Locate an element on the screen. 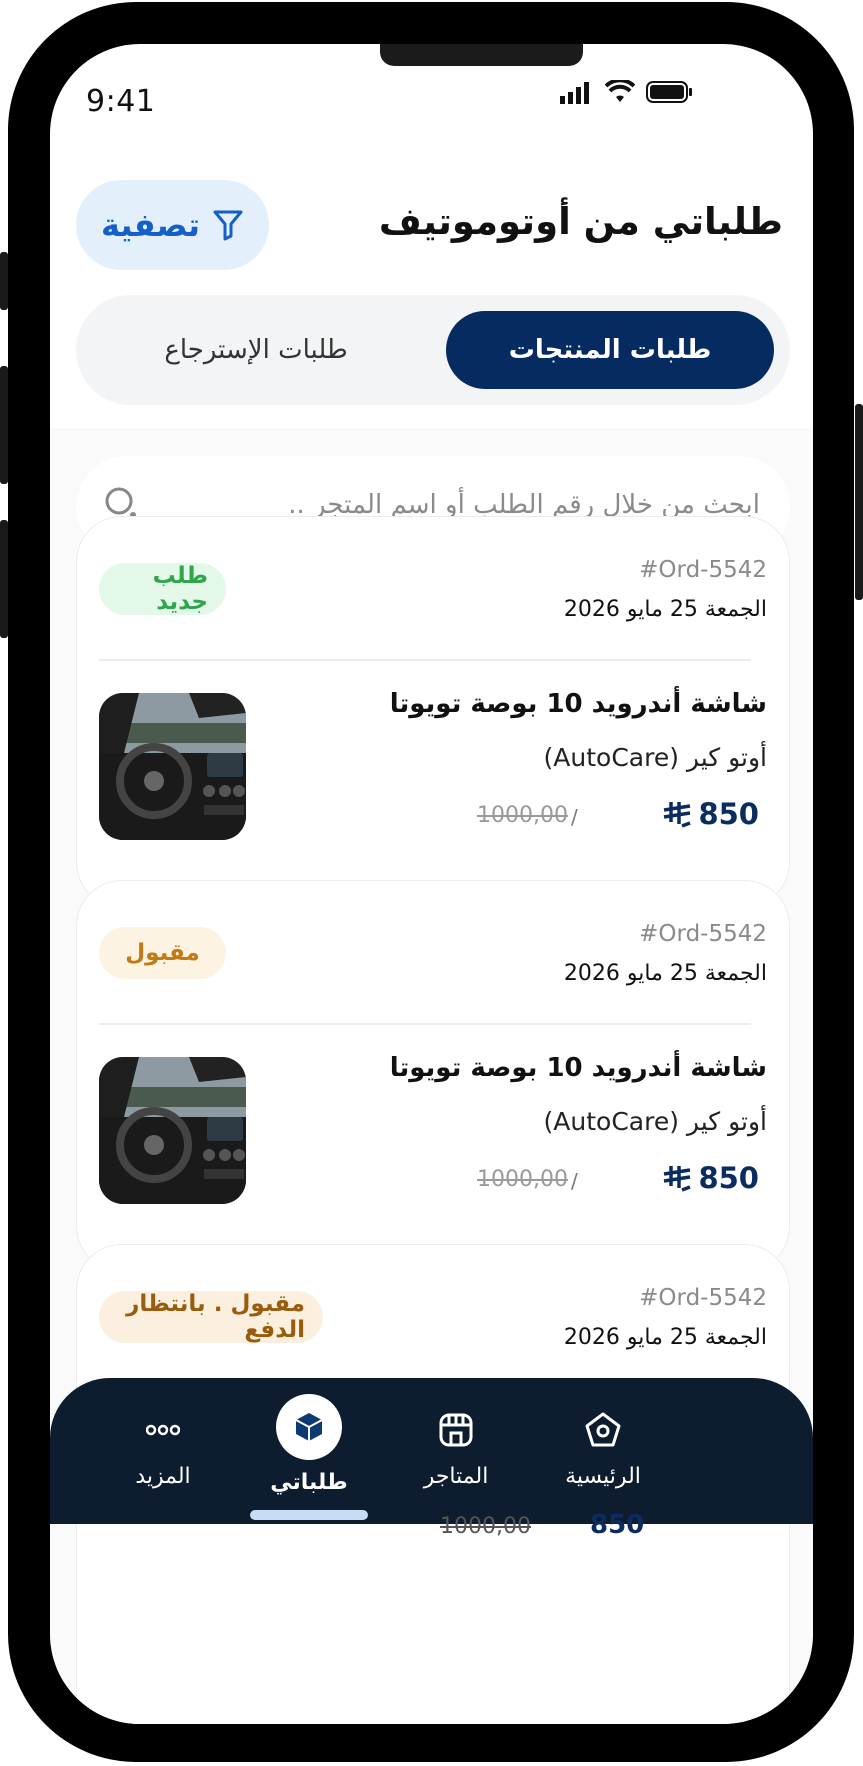 This screenshot has width=863, height=1766. peek-price: 850 is located at coordinates (617, 1525).